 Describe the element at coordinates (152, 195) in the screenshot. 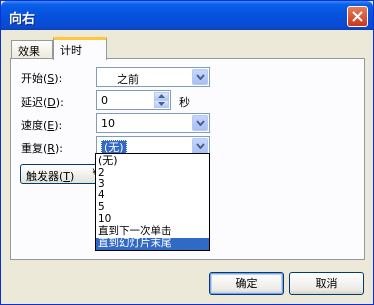

I see `dropdown-option: 4` at that location.